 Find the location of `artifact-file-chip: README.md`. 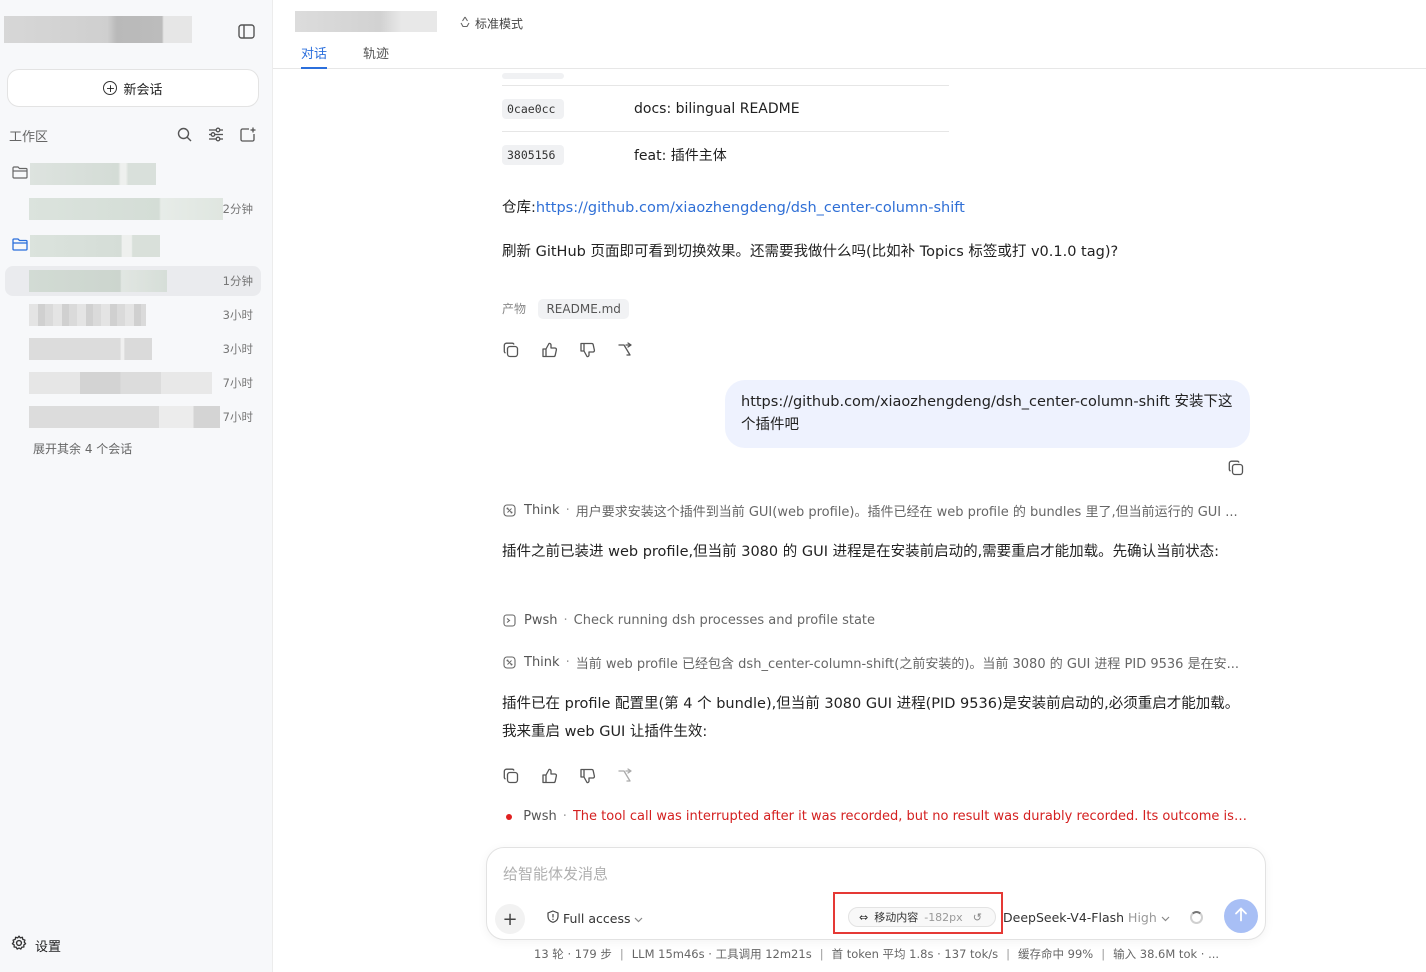

artifact-file-chip: README.md is located at coordinates (583, 309).